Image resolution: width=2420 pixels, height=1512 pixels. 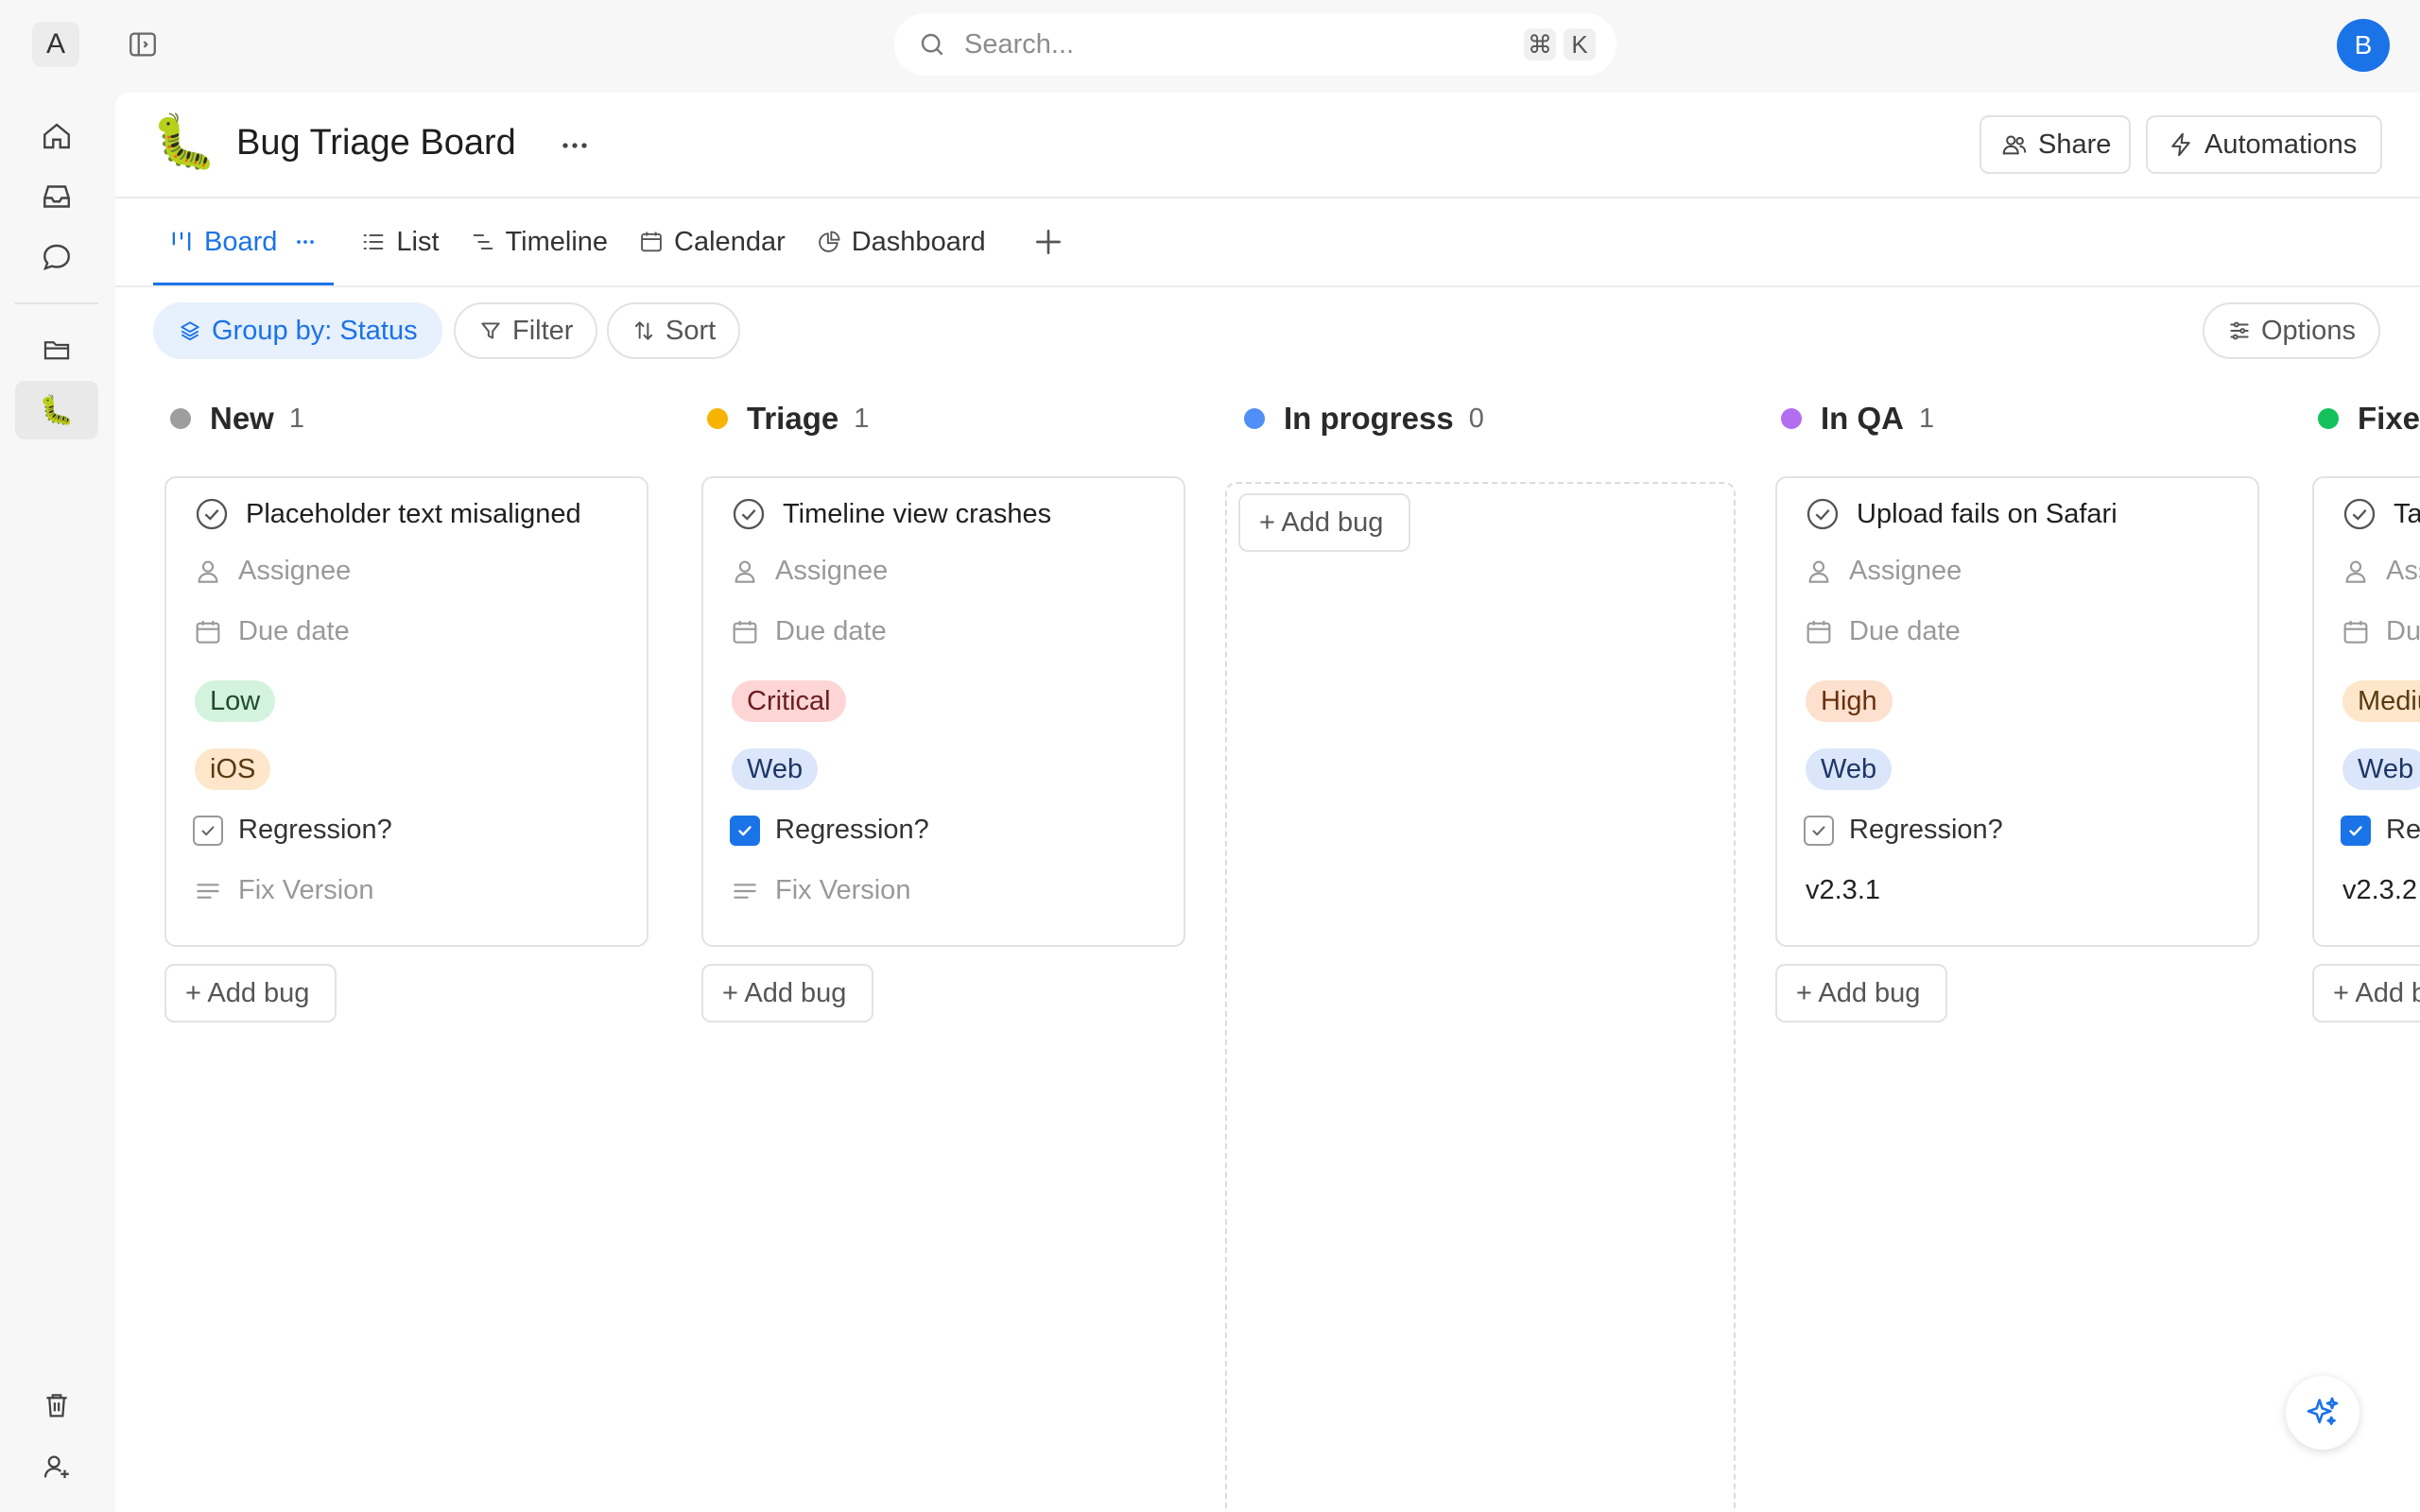 I want to click on chat-icon, so click(x=57, y=257).